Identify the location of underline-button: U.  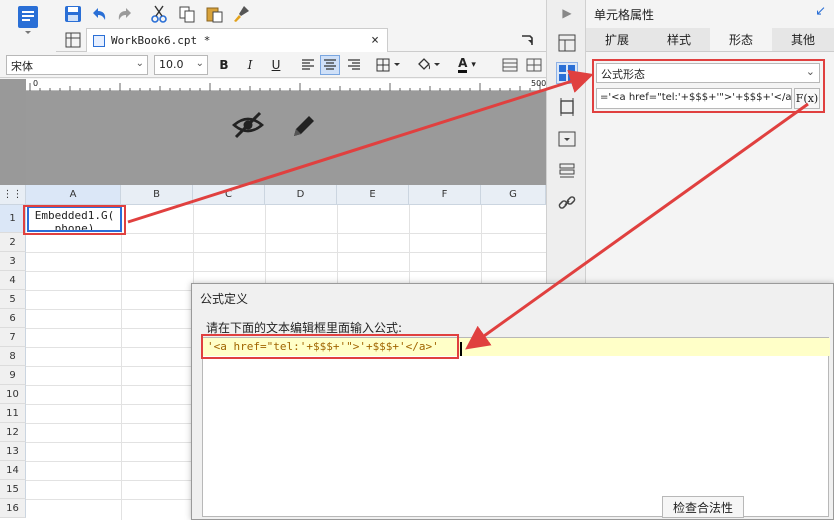
(276, 65).